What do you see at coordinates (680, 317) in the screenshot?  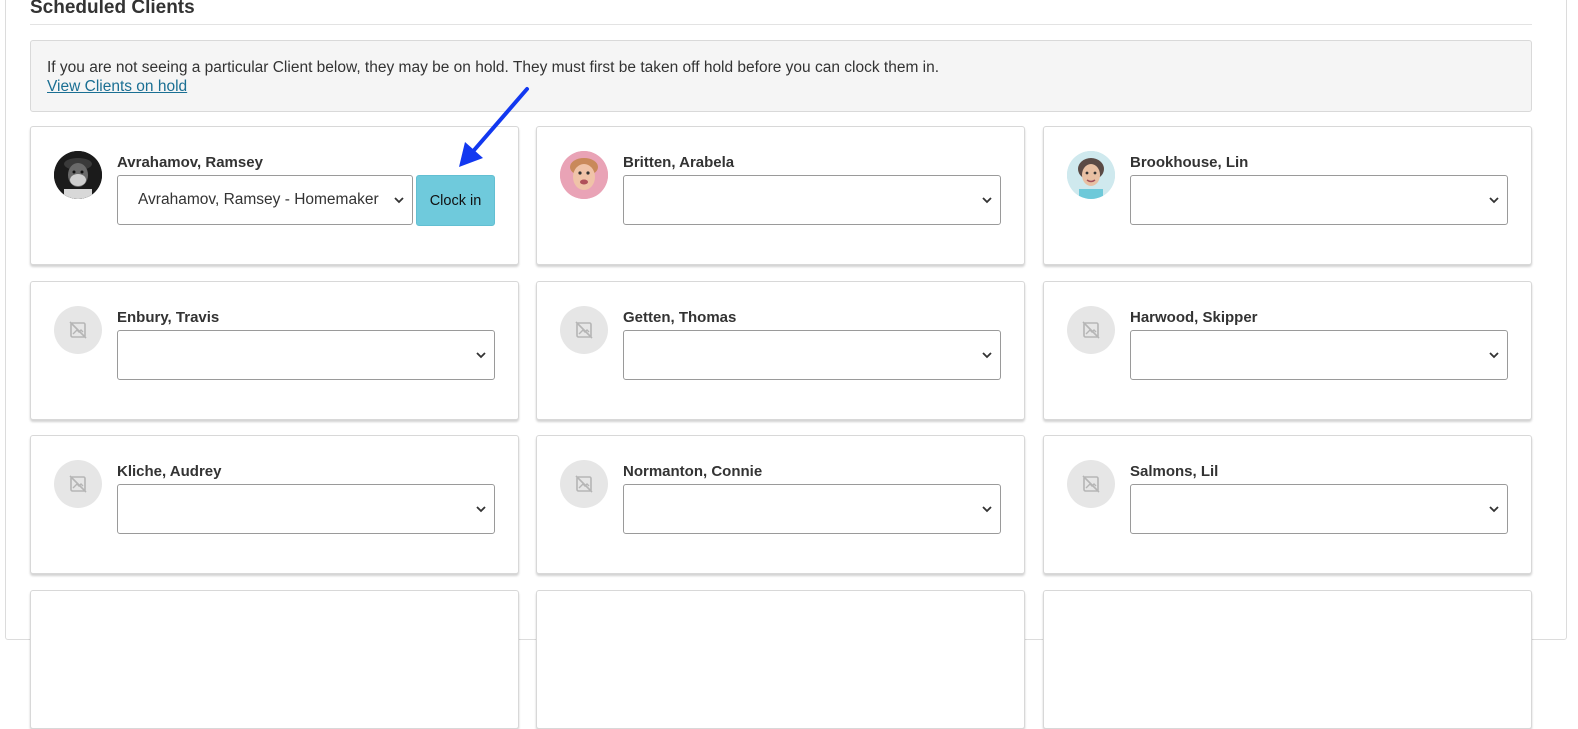 I see `client-name: Getten, Thomas` at bounding box center [680, 317].